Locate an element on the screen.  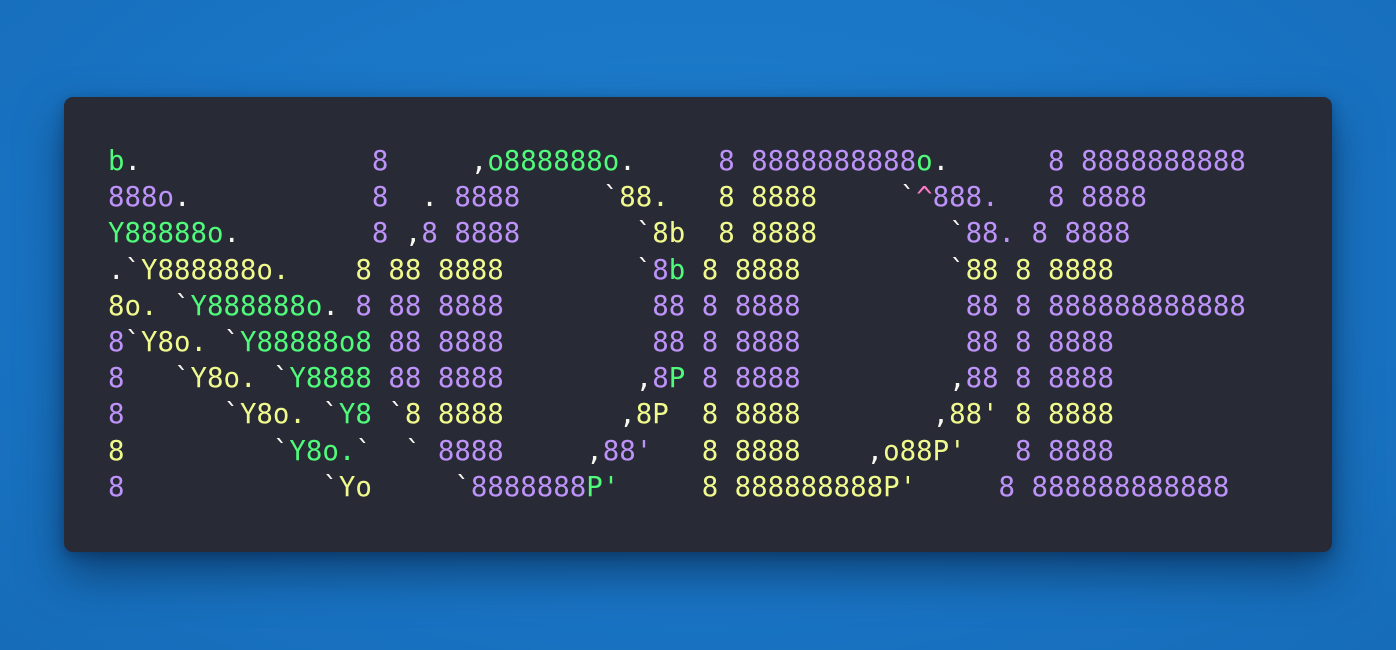
ascii-line: 888o. 8 . 8888 `88. 8 8888 `^888. 8 8888 is located at coordinates (677, 198).